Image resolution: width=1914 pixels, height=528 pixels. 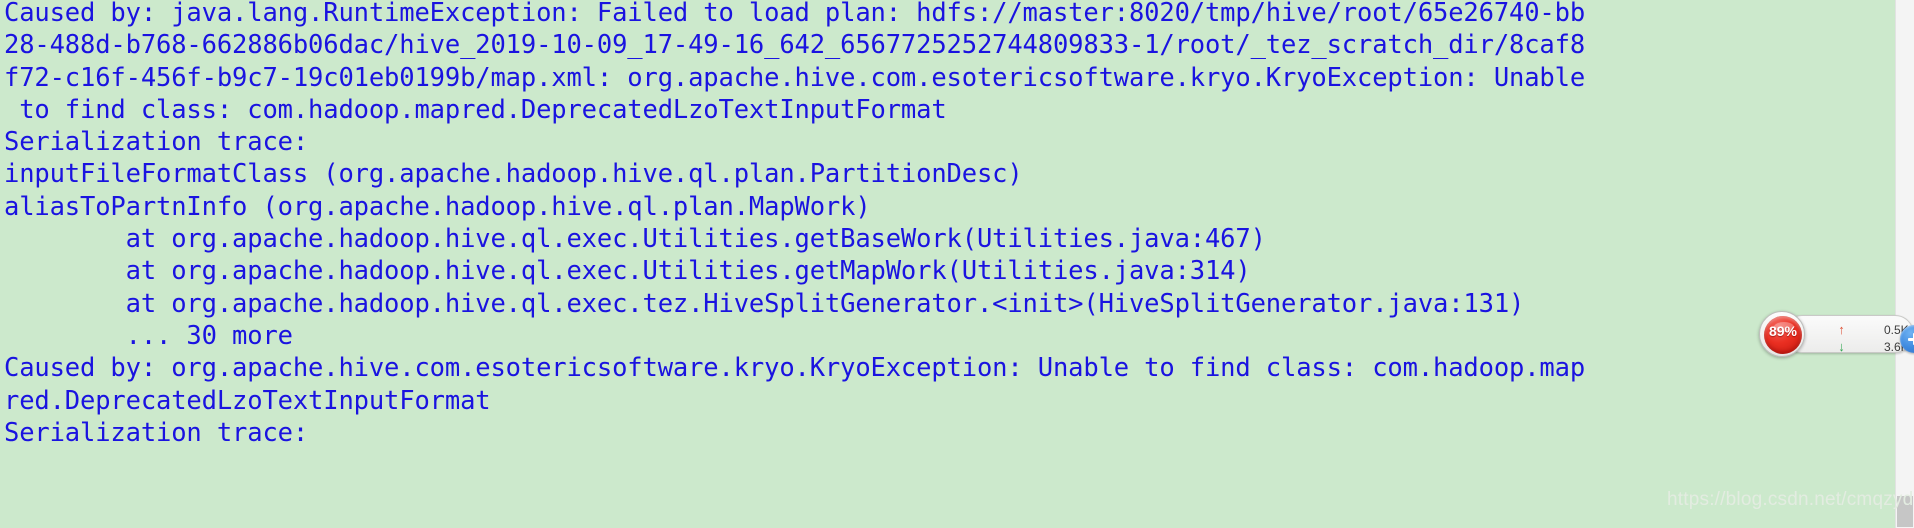 I want to click on cpu-usage-percent-label: 89%, so click(x=1783, y=331).